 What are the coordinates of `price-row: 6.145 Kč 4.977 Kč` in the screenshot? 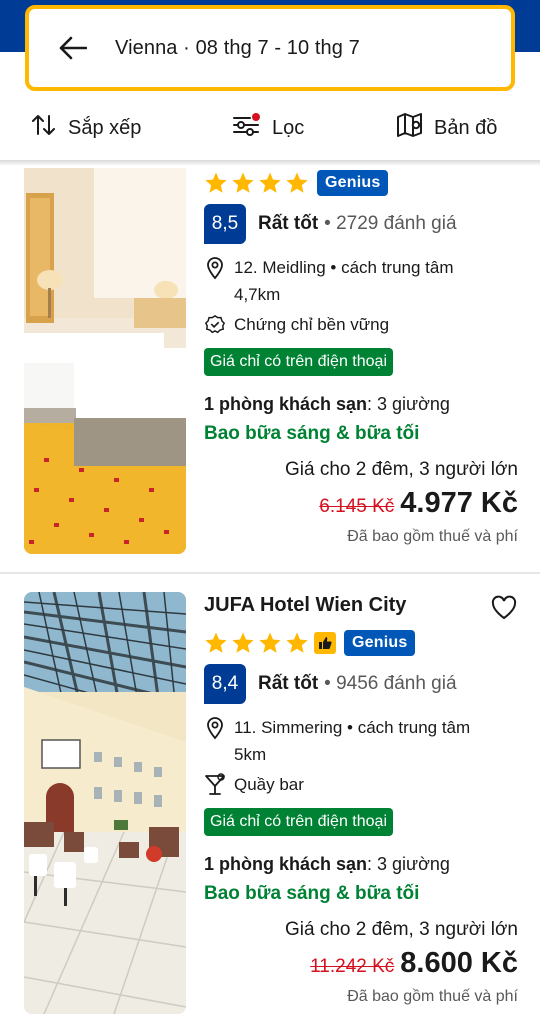 It's located at (401, 503).